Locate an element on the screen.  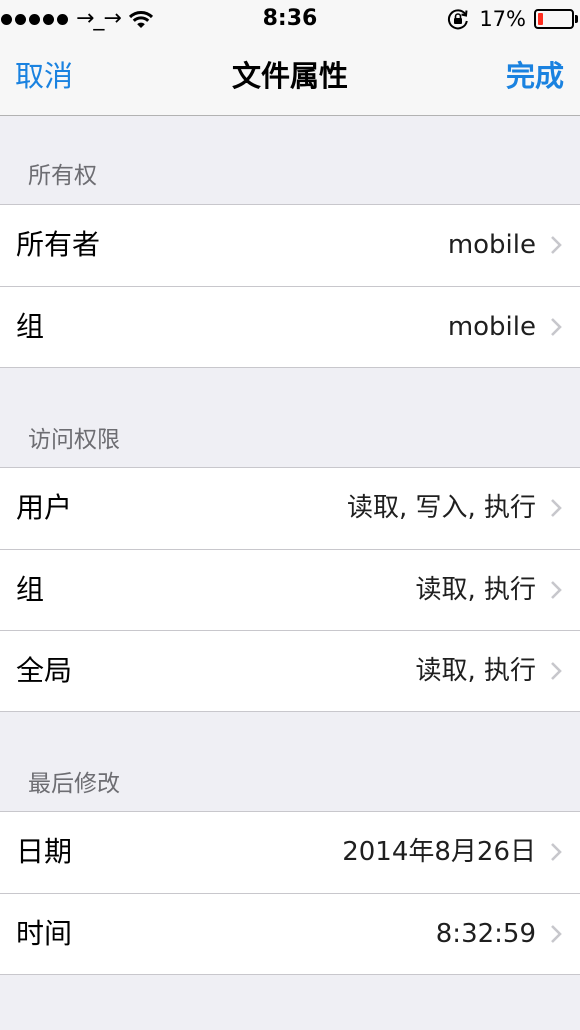
row-label: 时间 is located at coordinates (44, 933).